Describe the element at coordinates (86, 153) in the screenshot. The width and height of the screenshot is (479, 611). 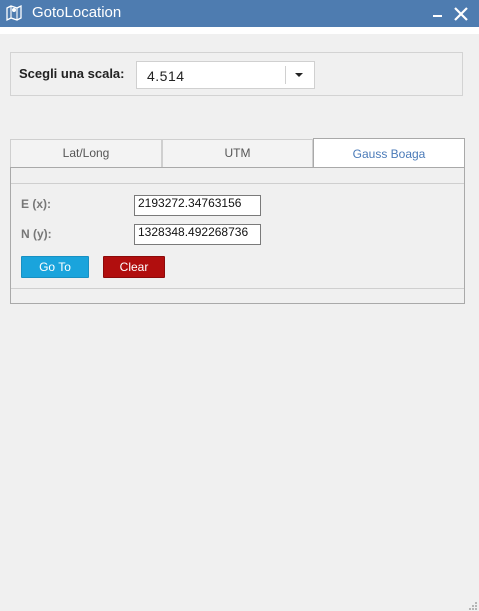
I see `tab-lat-long: Lat/Long` at that location.